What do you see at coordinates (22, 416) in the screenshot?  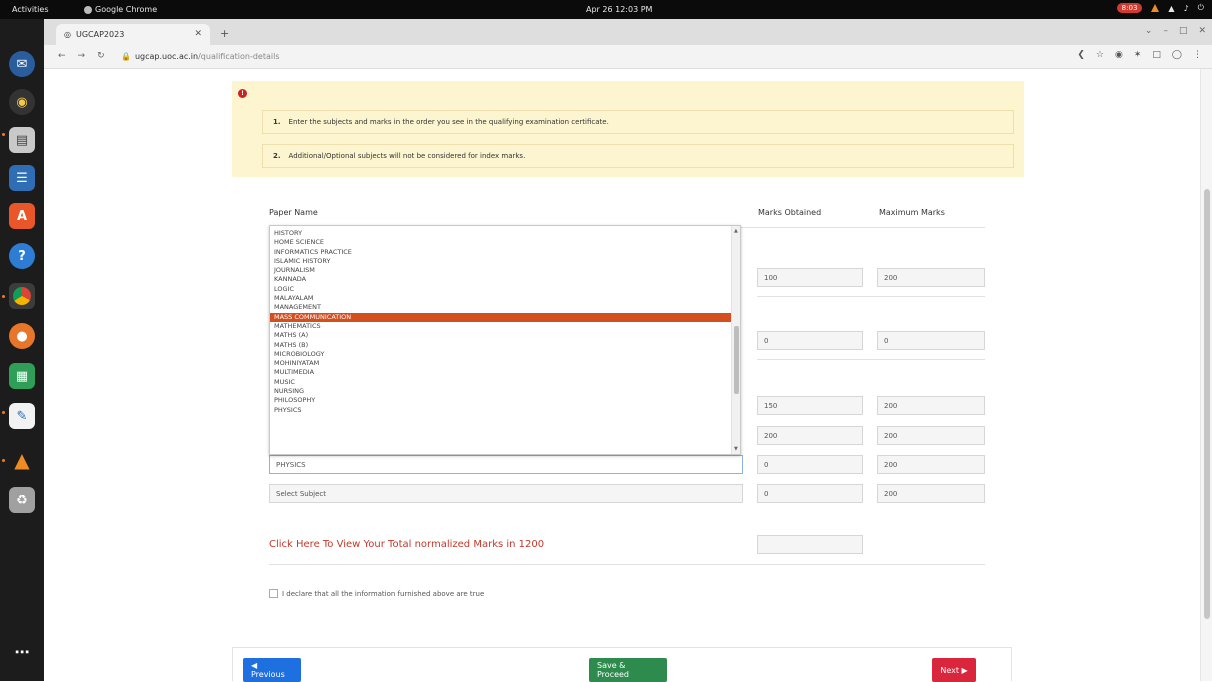 I see `text-editor-icon: ✎` at bounding box center [22, 416].